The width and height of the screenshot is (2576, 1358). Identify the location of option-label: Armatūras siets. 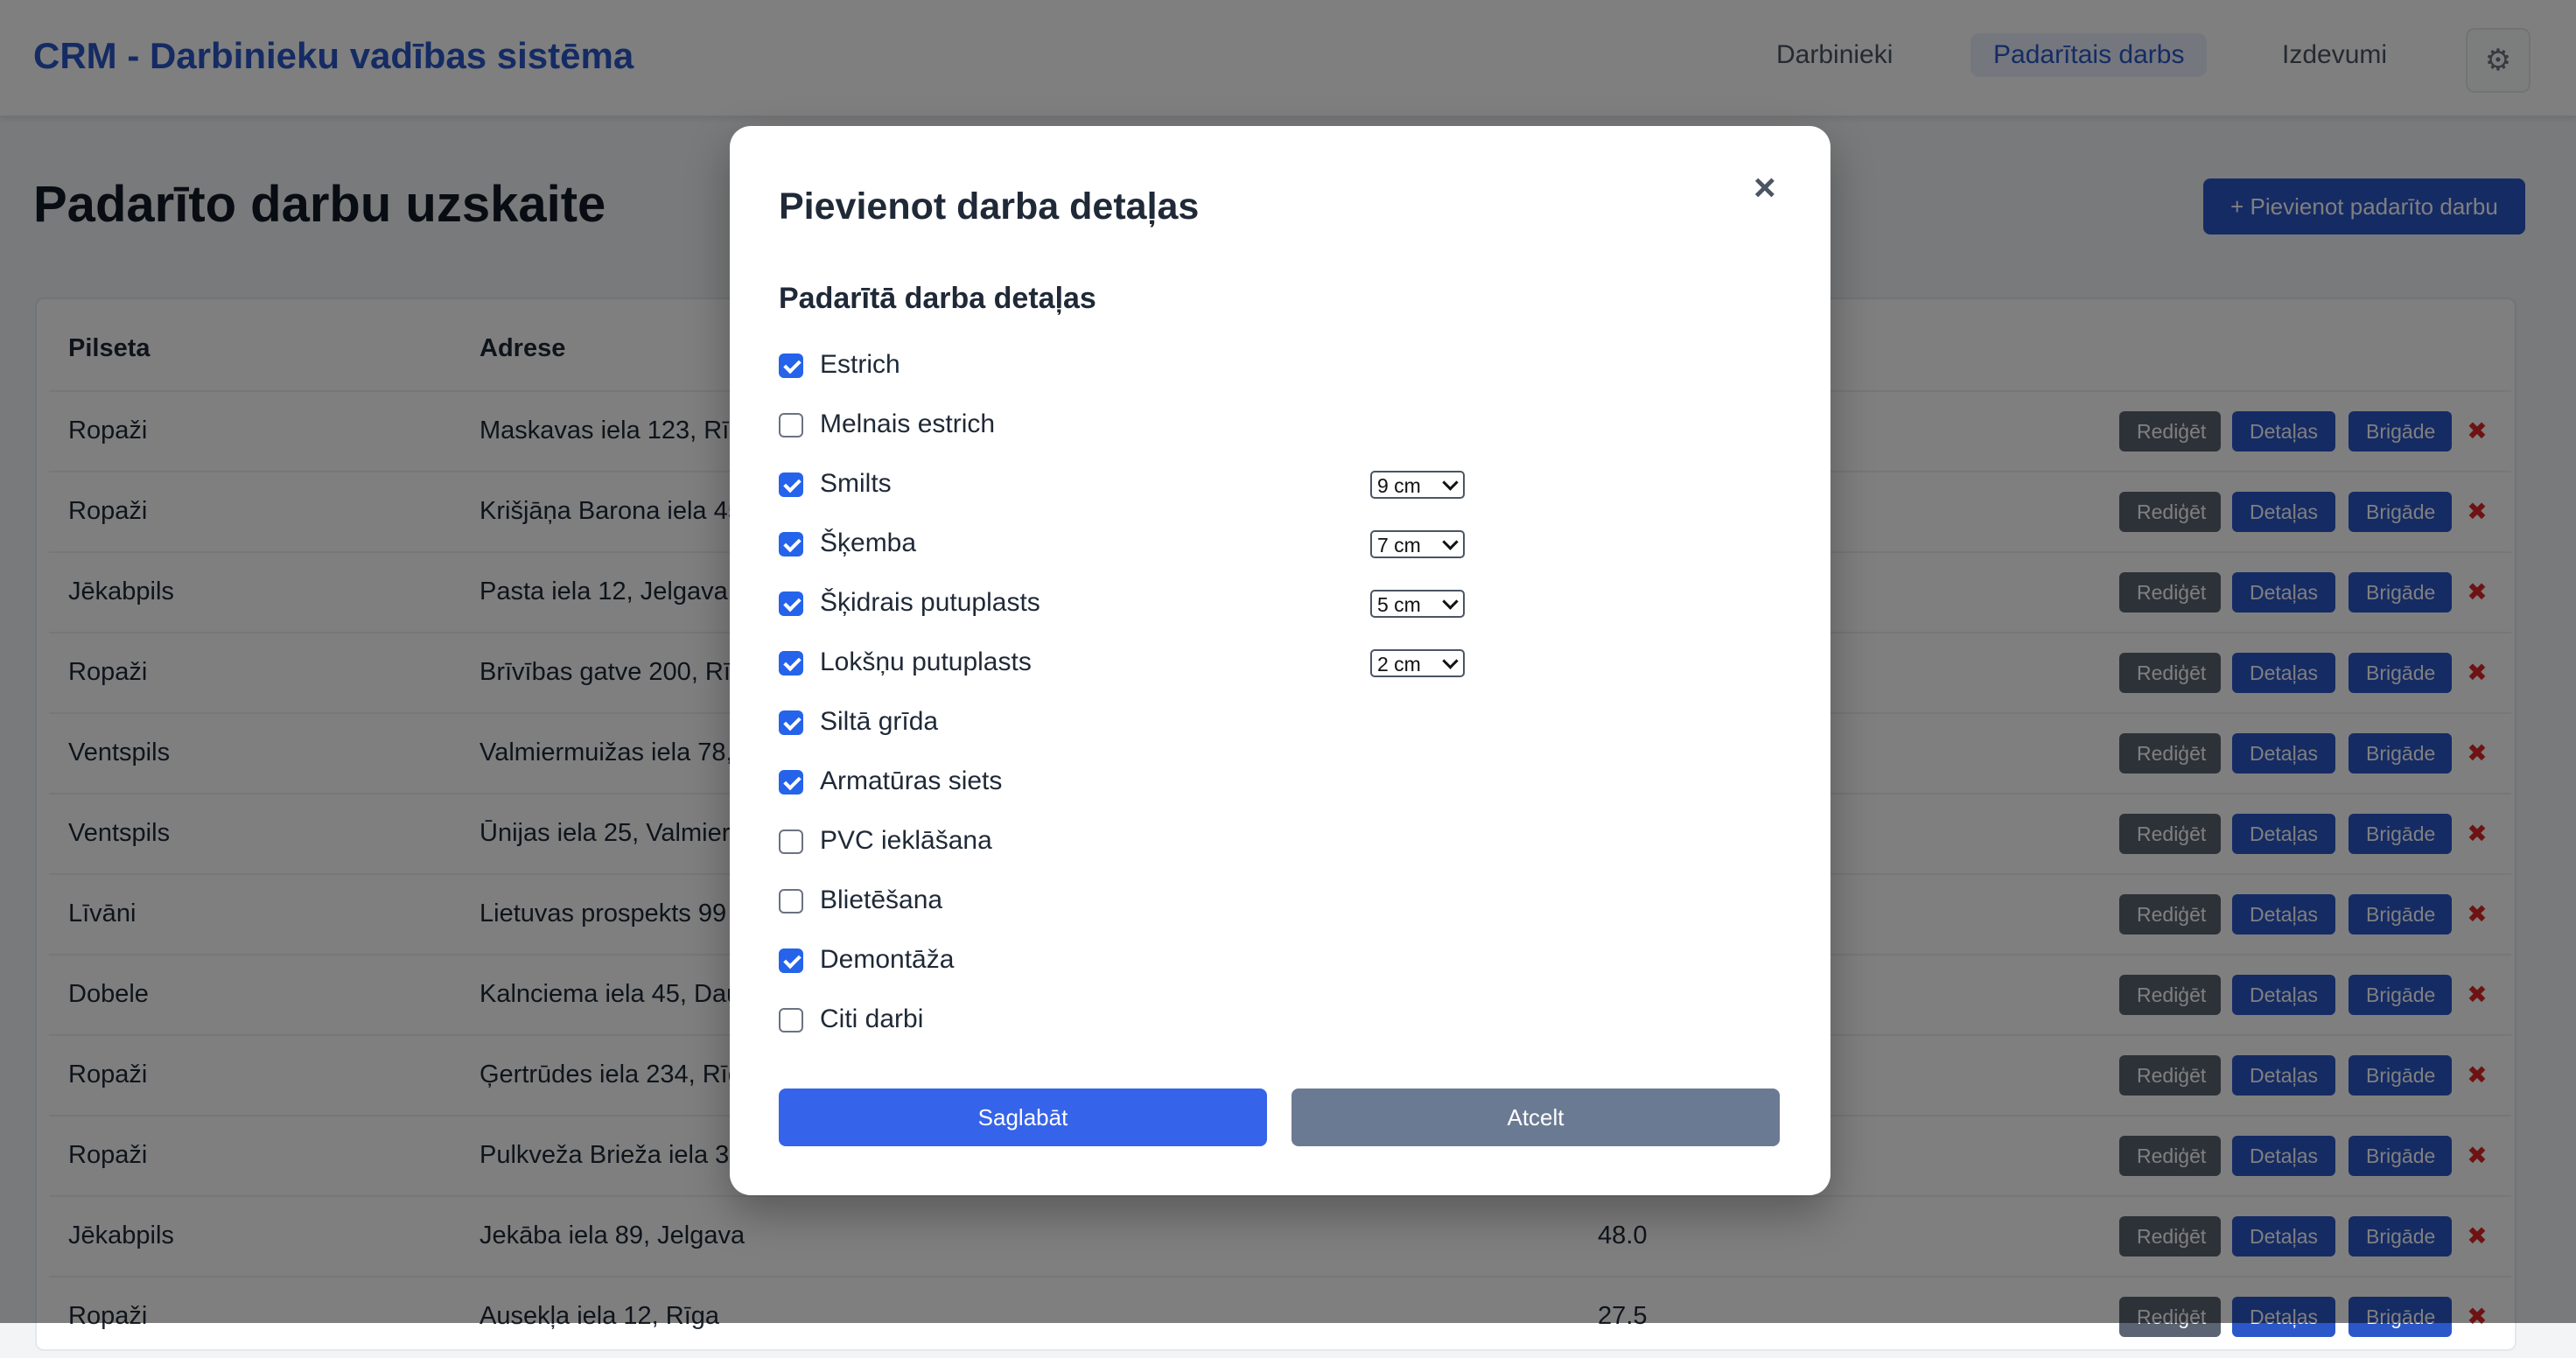
(911, 781).